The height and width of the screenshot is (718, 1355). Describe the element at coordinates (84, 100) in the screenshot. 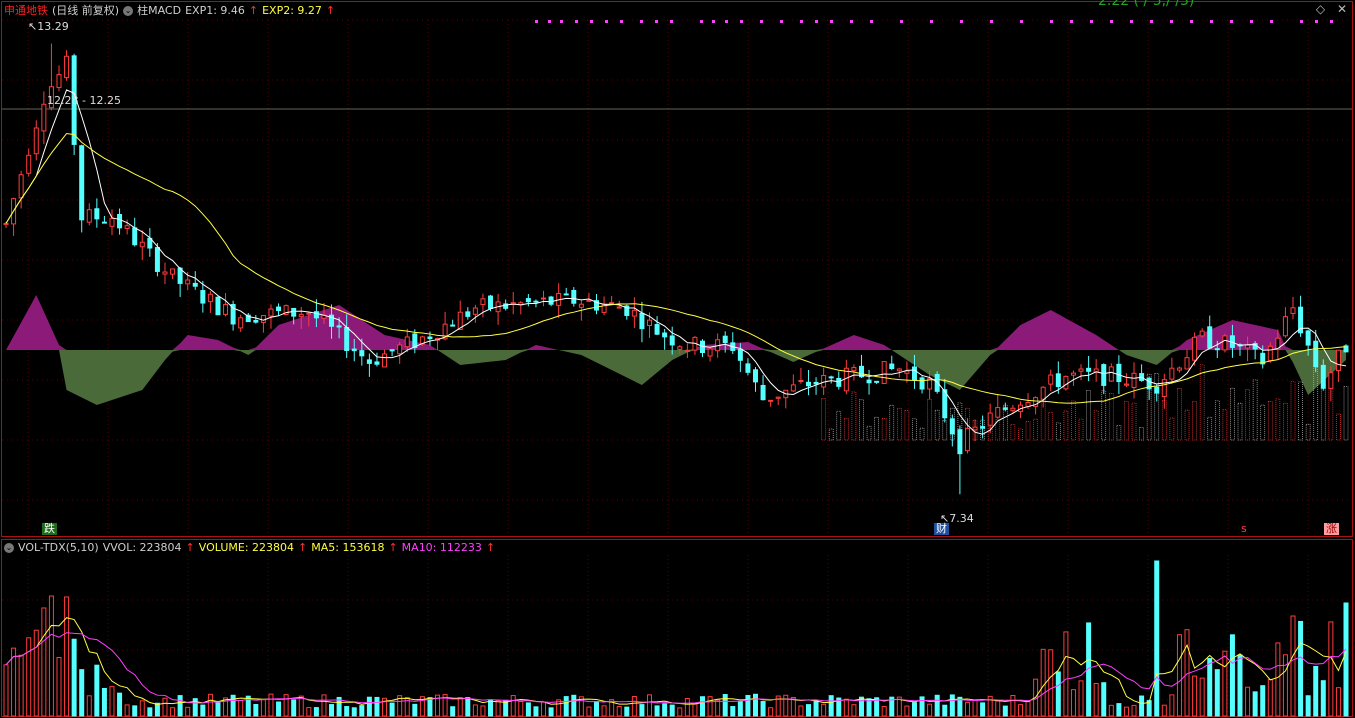

I see `range-label: 12.28 - 12.25` at that location.